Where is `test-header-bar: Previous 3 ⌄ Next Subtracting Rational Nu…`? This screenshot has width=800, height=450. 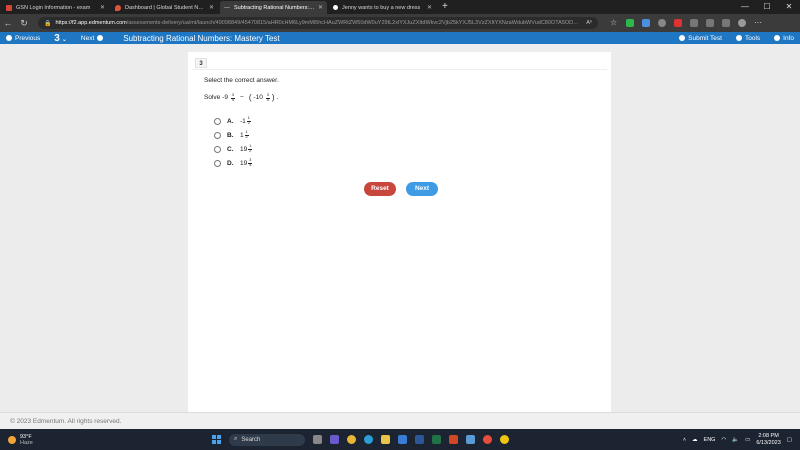 test-header-bar: Previous 3 ⌄ Next Subtracting Rational Nu… is located at coordinates (400, 38).